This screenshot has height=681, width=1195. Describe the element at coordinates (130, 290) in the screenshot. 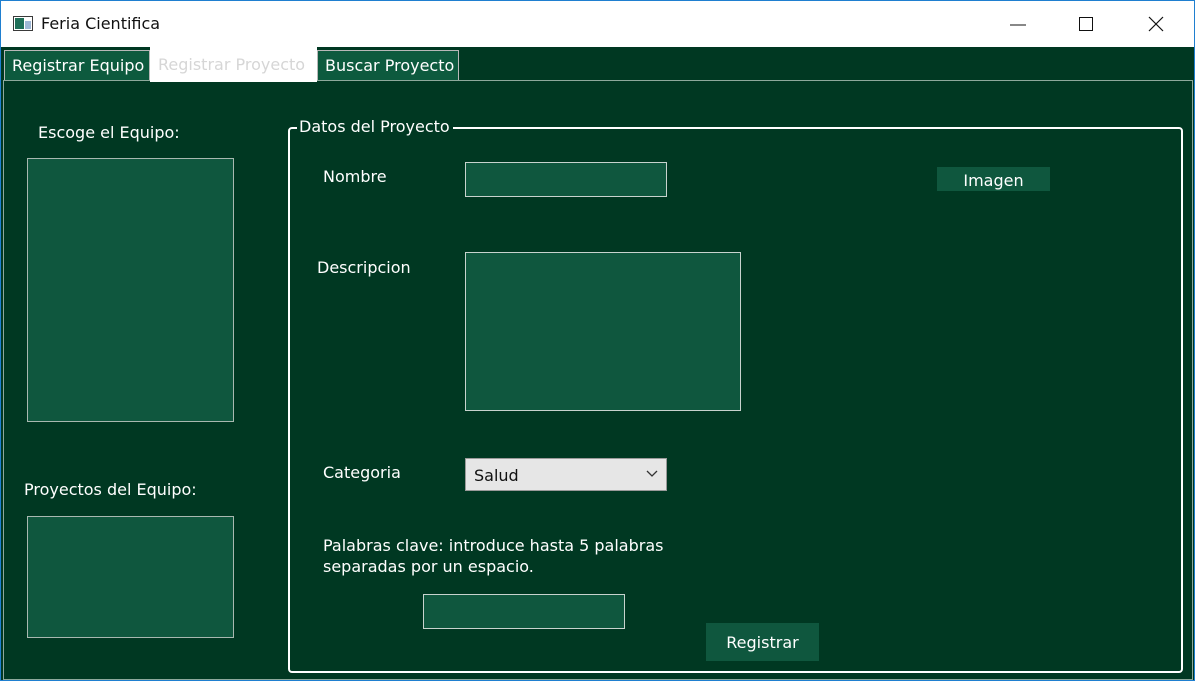

I see `team-list` at that location.